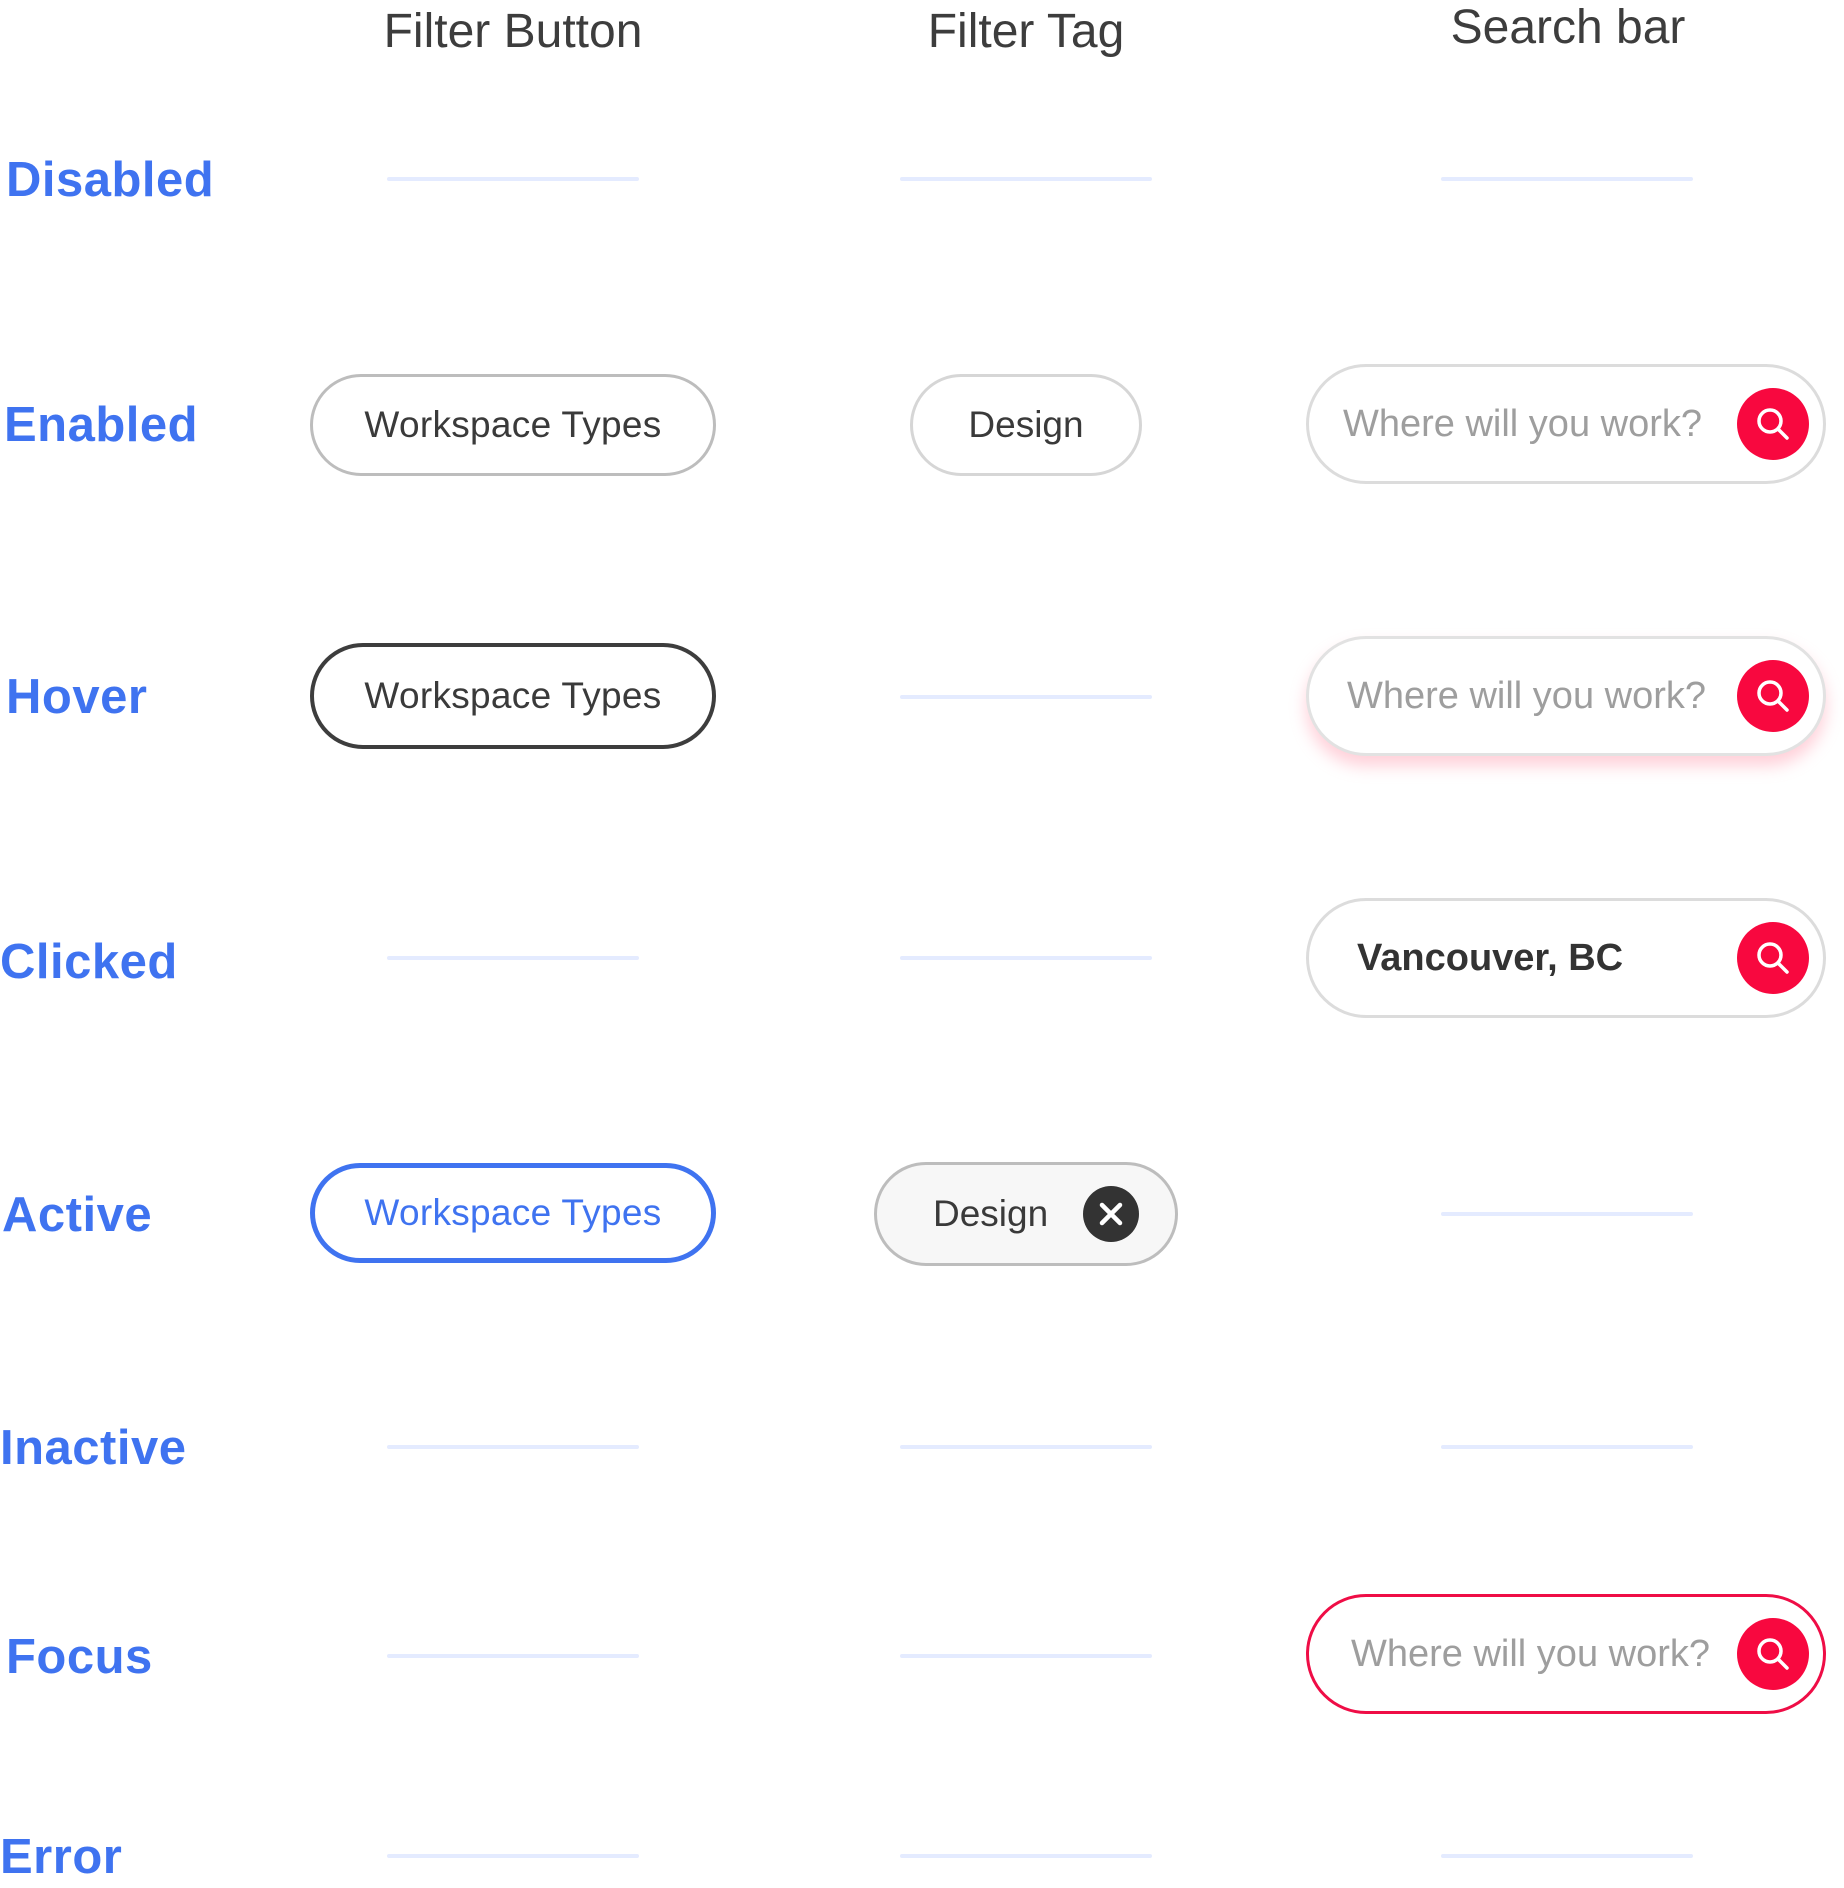 This screenshot has height=1888, width=1844. Describe the element at coordinates (77, 697) in the screenshot. I see `state-label-hover: Hover` at that location.